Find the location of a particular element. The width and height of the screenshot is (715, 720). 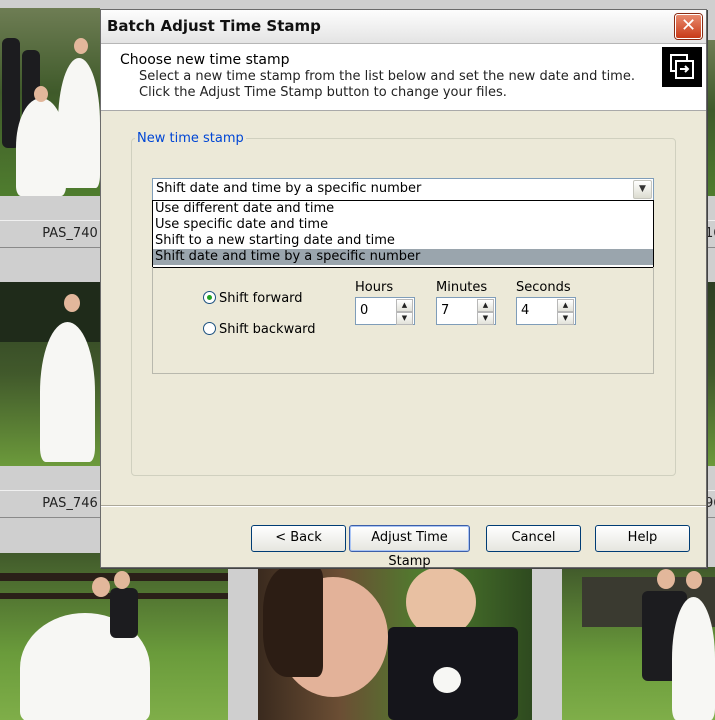

dropdown-option-selected: Shift date and time by a specific number is located at coordinates (403, 257).